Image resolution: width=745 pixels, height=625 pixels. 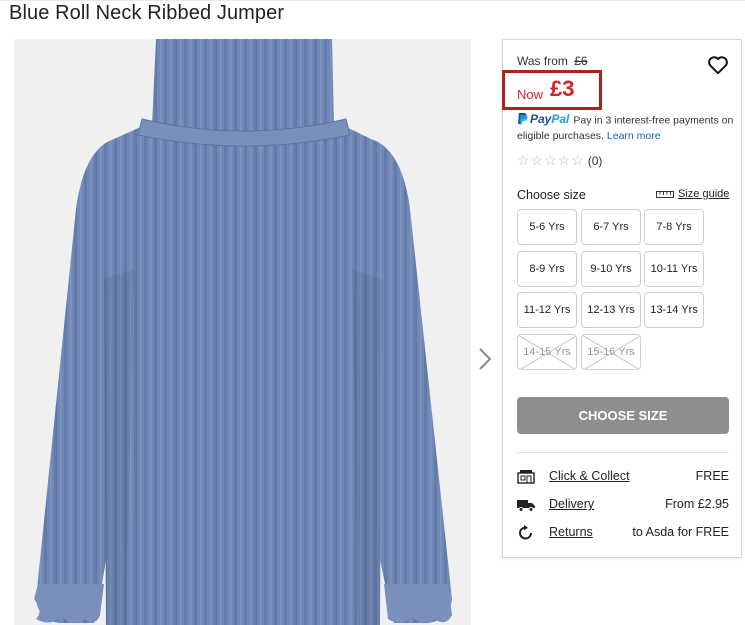 I want to click on store-icon, so click(x=526, y=477).